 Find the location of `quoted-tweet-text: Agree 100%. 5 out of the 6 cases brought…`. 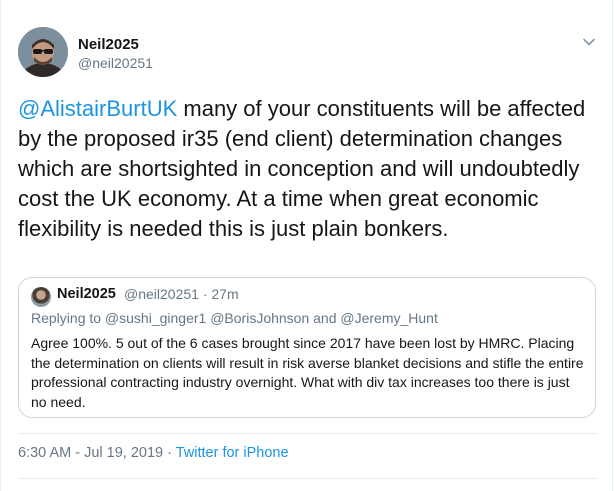

quoted-tweet-text: Agree 100%. 5 out of the 6 cases brought… is located at coordinates (307, 372).